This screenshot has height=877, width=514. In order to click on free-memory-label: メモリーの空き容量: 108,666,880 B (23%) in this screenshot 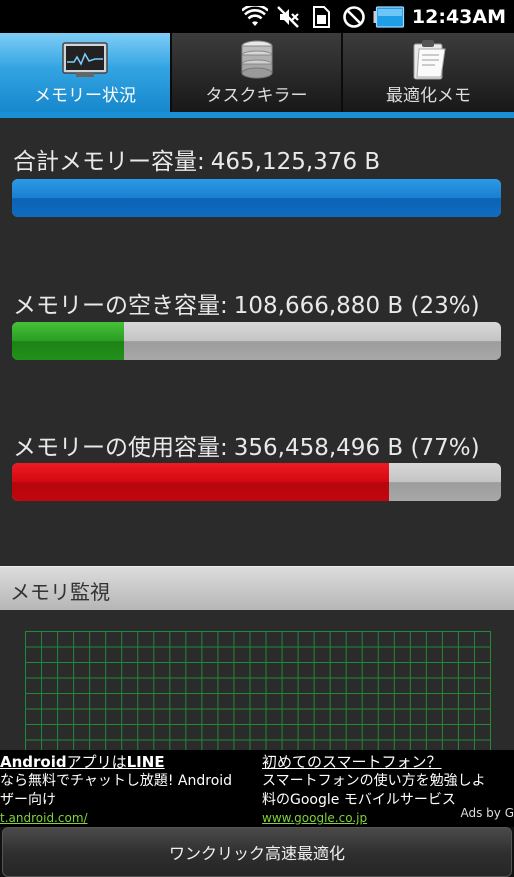, I will do `click(246, 303)`.